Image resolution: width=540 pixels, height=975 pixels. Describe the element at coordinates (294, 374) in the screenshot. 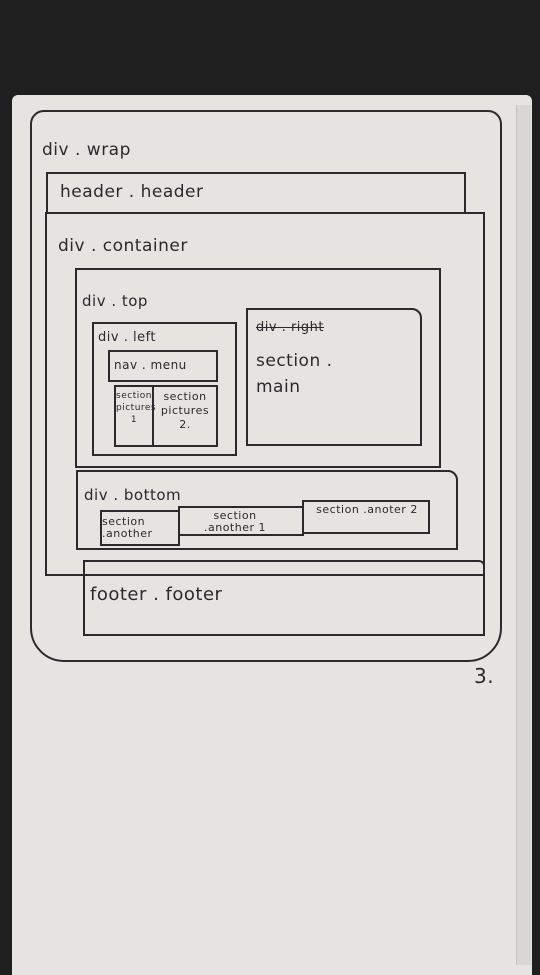

I see `main-label: section . main` at that location.